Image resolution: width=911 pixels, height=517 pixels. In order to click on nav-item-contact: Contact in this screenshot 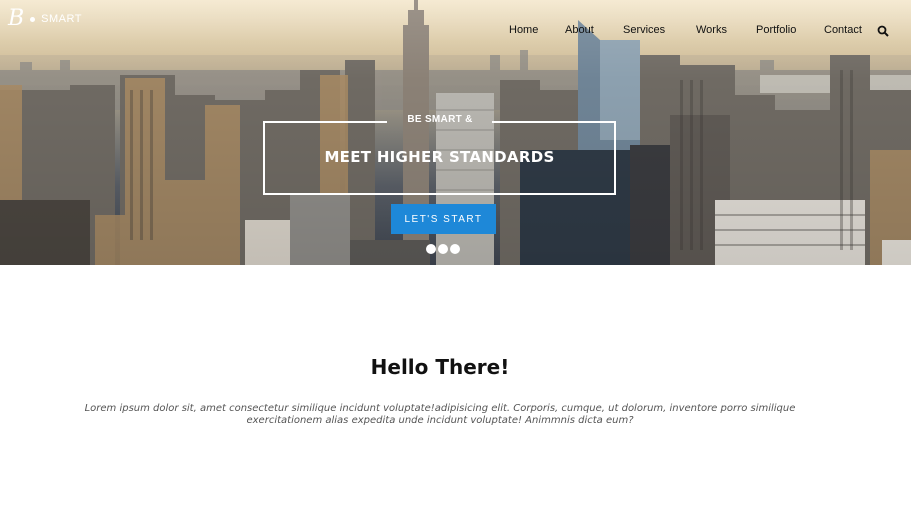, I will do `click(843, 30)`.